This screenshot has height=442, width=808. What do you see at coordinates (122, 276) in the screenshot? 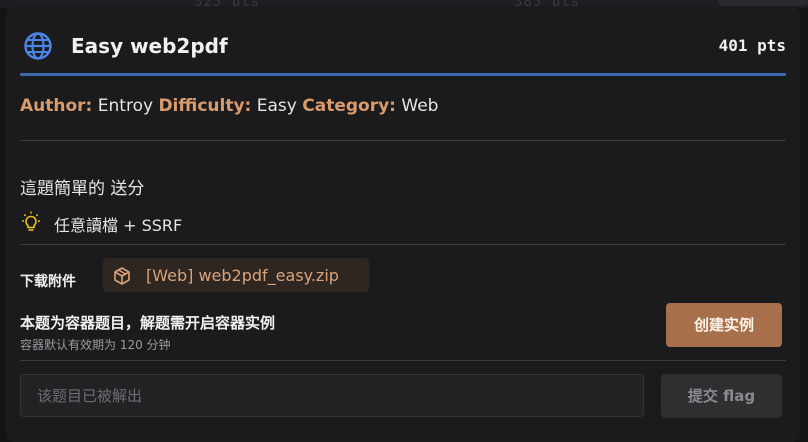
I see `package-icon` at bounding box center [122, 276].